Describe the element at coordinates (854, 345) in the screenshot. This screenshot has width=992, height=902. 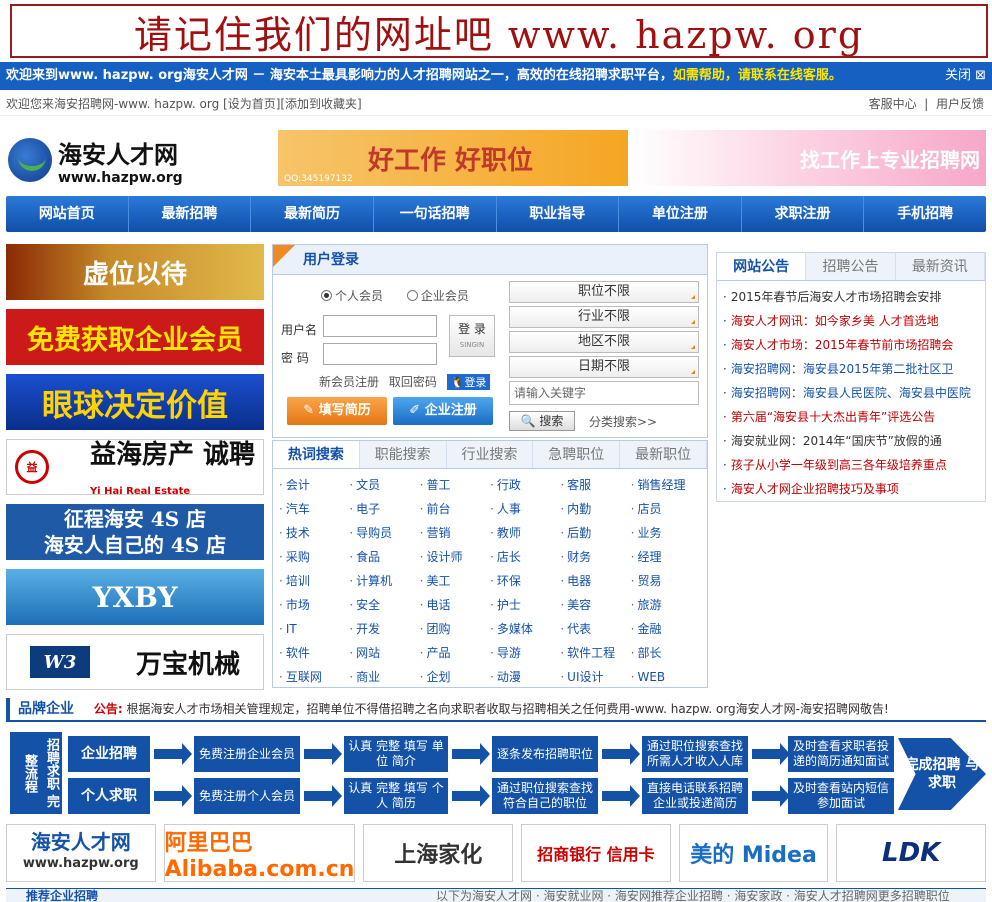
I see `notice-item: 海安人才市场：2015年春节前市场招聘会` at that location.